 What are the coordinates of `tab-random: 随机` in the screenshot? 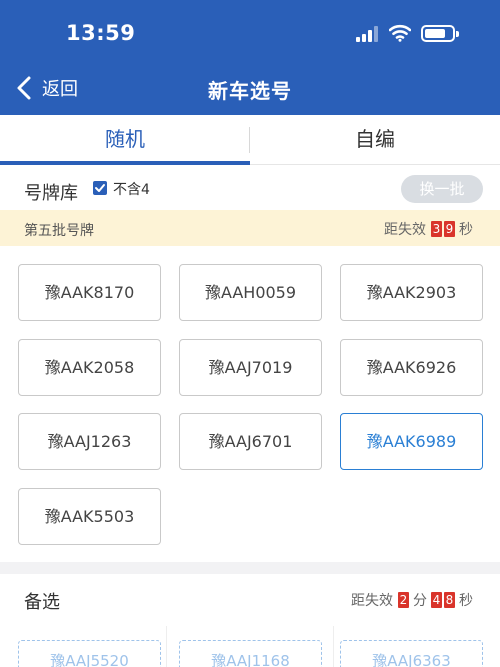 It's located at (125, 140).